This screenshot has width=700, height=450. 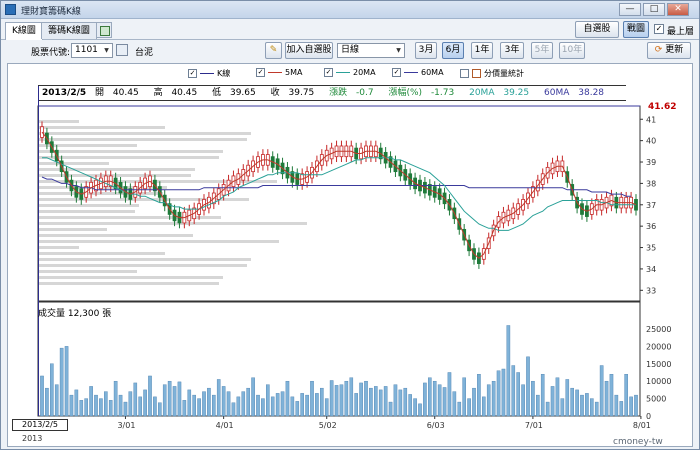 What do you see at coordinates (75, 314) in the screenshot?
I see `volume-title: 成交量 12,300 張` at bounding box center [75, 314].